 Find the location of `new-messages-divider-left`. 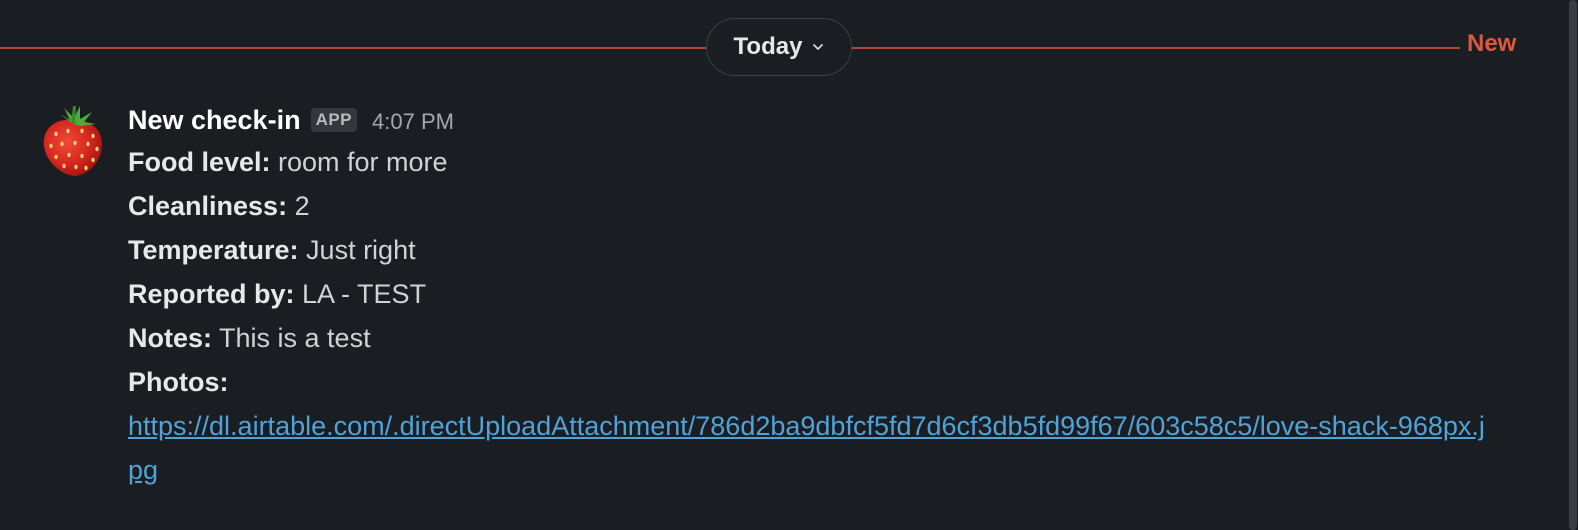

new-messages-divider-left is located at coordinates (353, 48).